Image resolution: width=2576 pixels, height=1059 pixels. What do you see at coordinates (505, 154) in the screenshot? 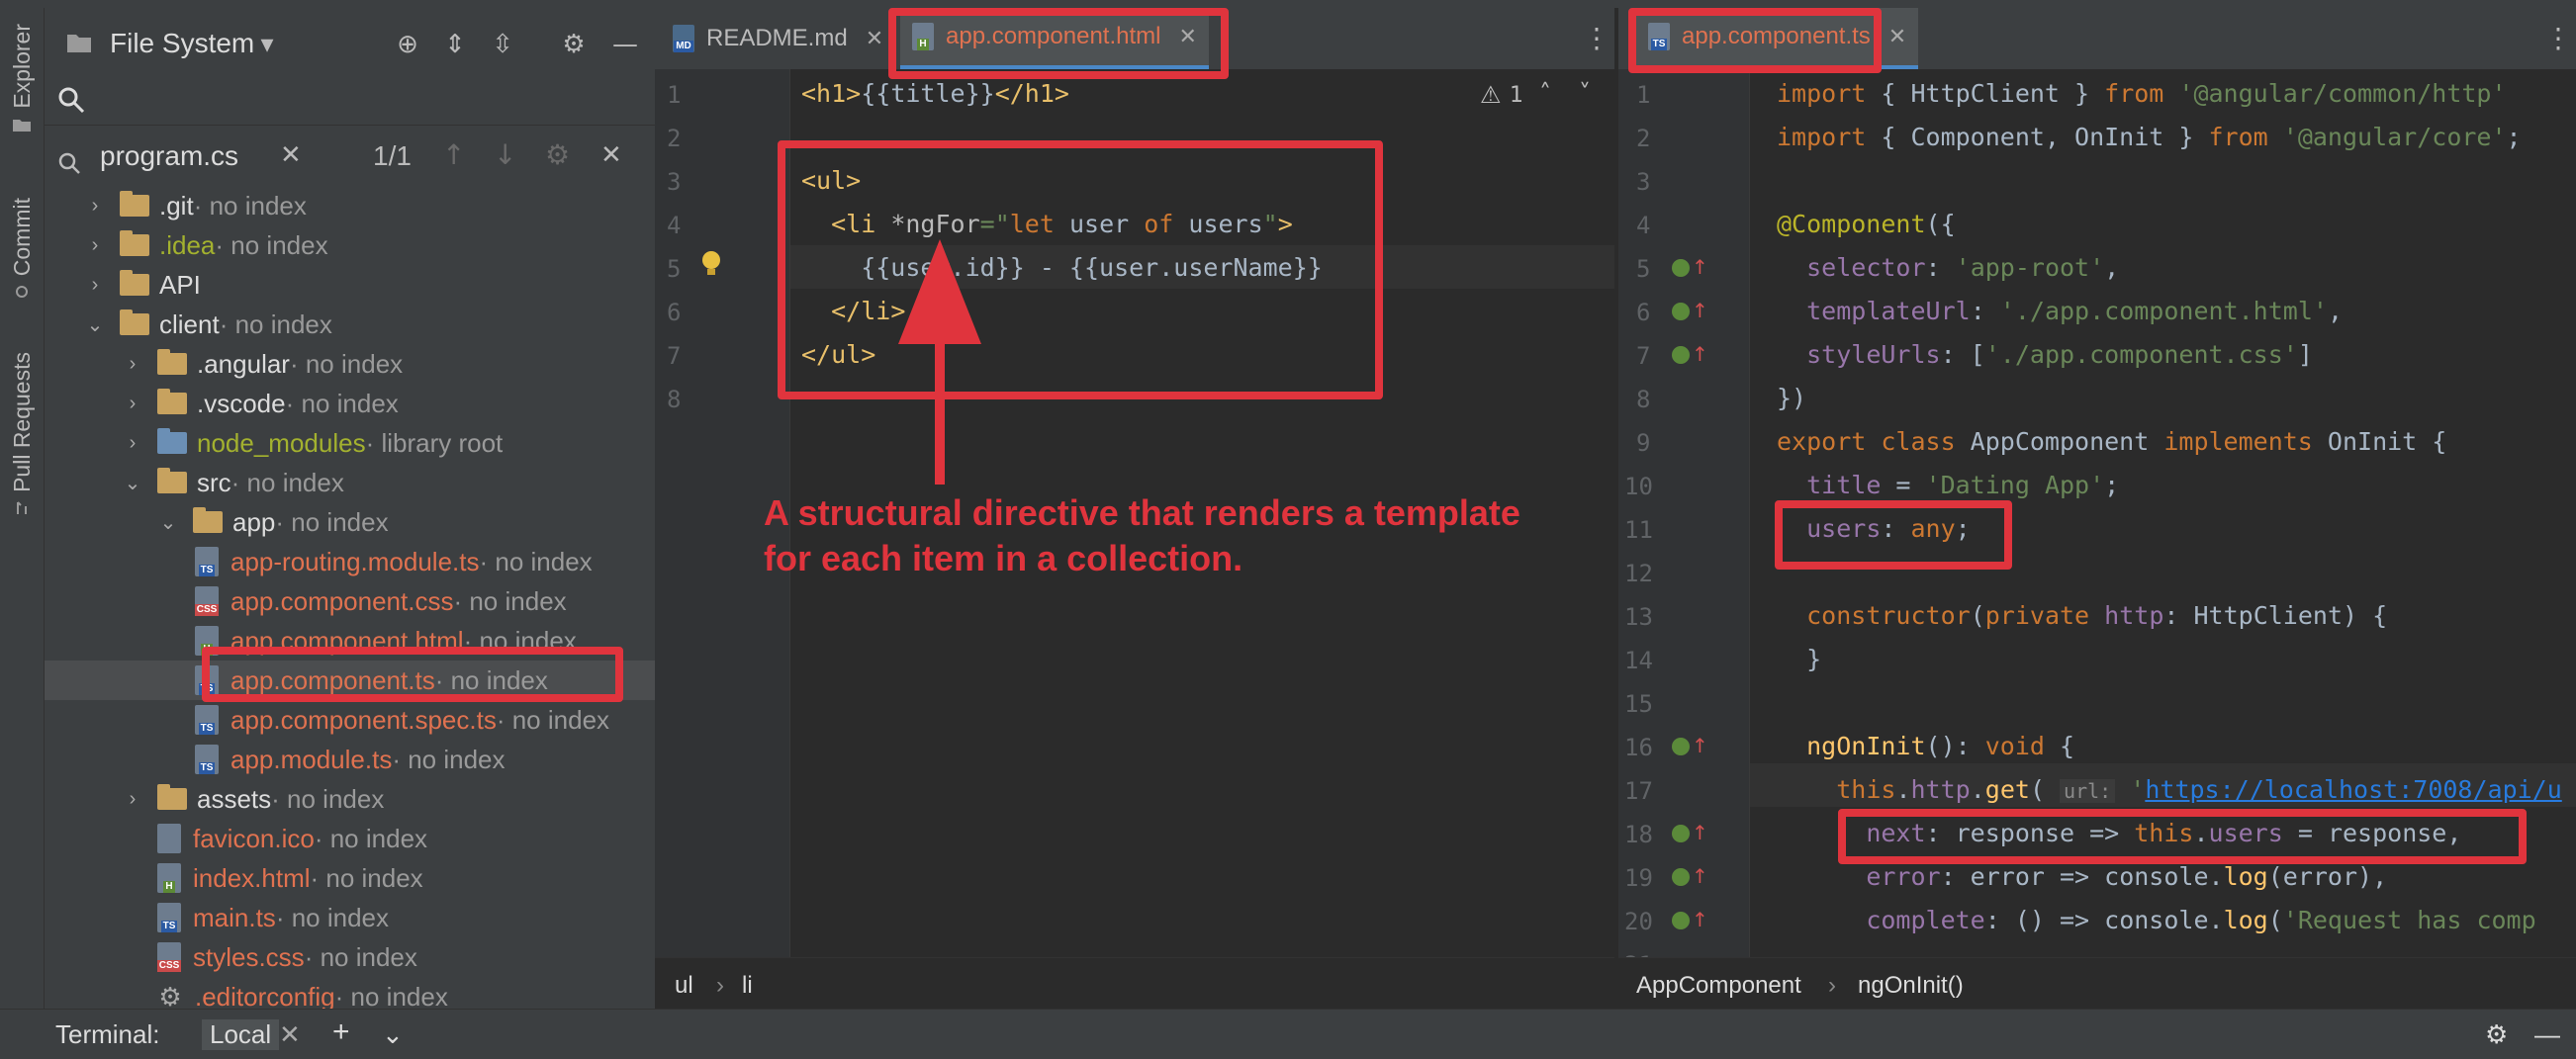
I see `next-match-icon: ↓` at bounding box center [505, 154].